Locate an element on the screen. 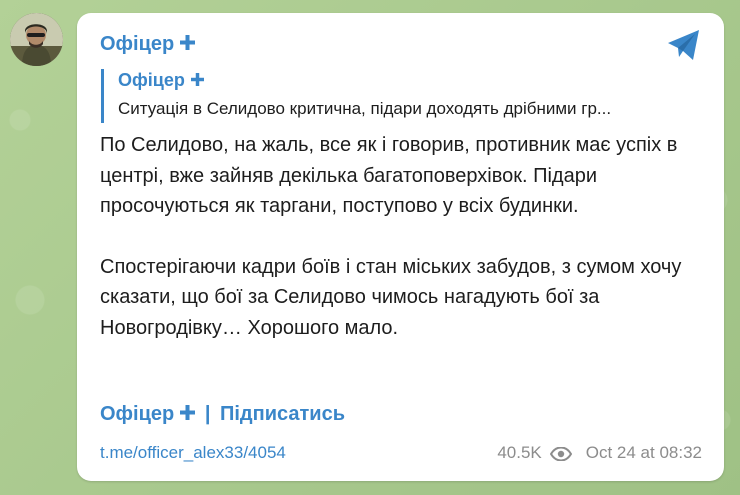  channel-name: Офіцер is located at coordinates (148, 44).